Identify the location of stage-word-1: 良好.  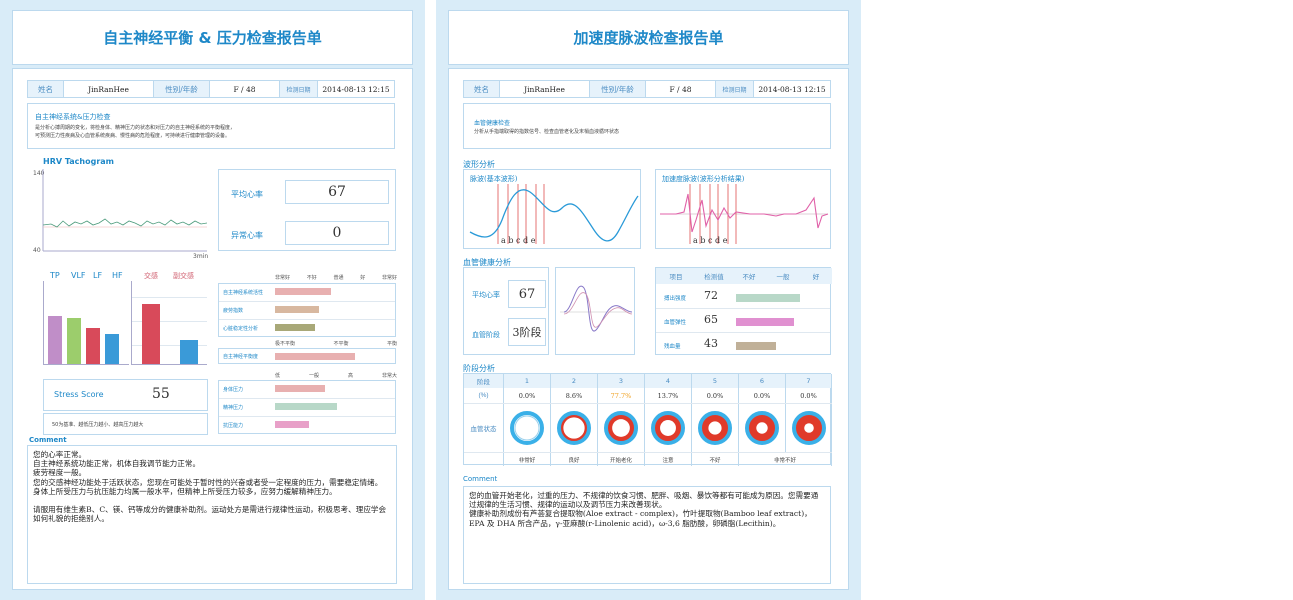
(574, 459).